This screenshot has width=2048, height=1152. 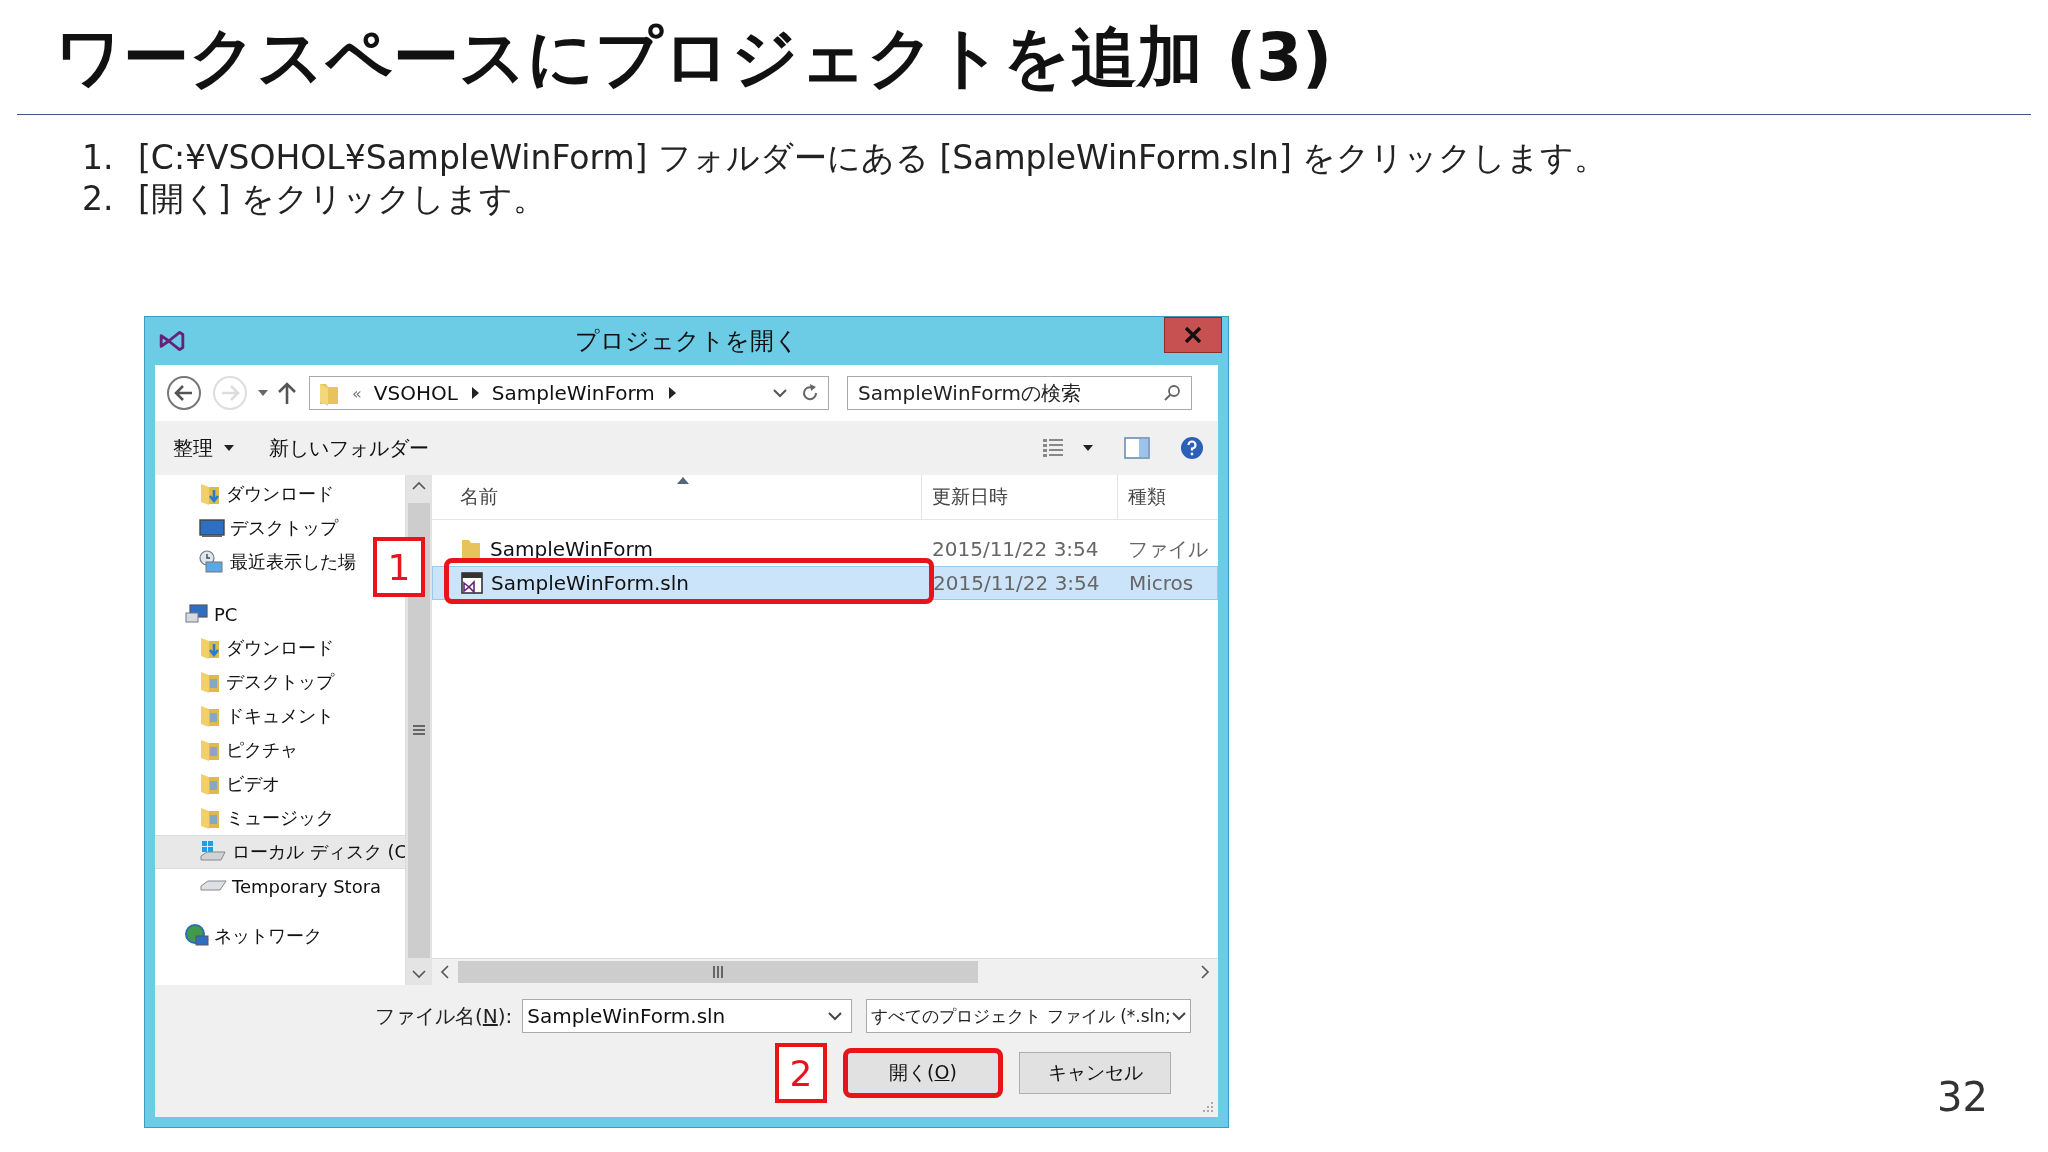 I want to click on preview-pane-icon, so click(x=1137, y=448).